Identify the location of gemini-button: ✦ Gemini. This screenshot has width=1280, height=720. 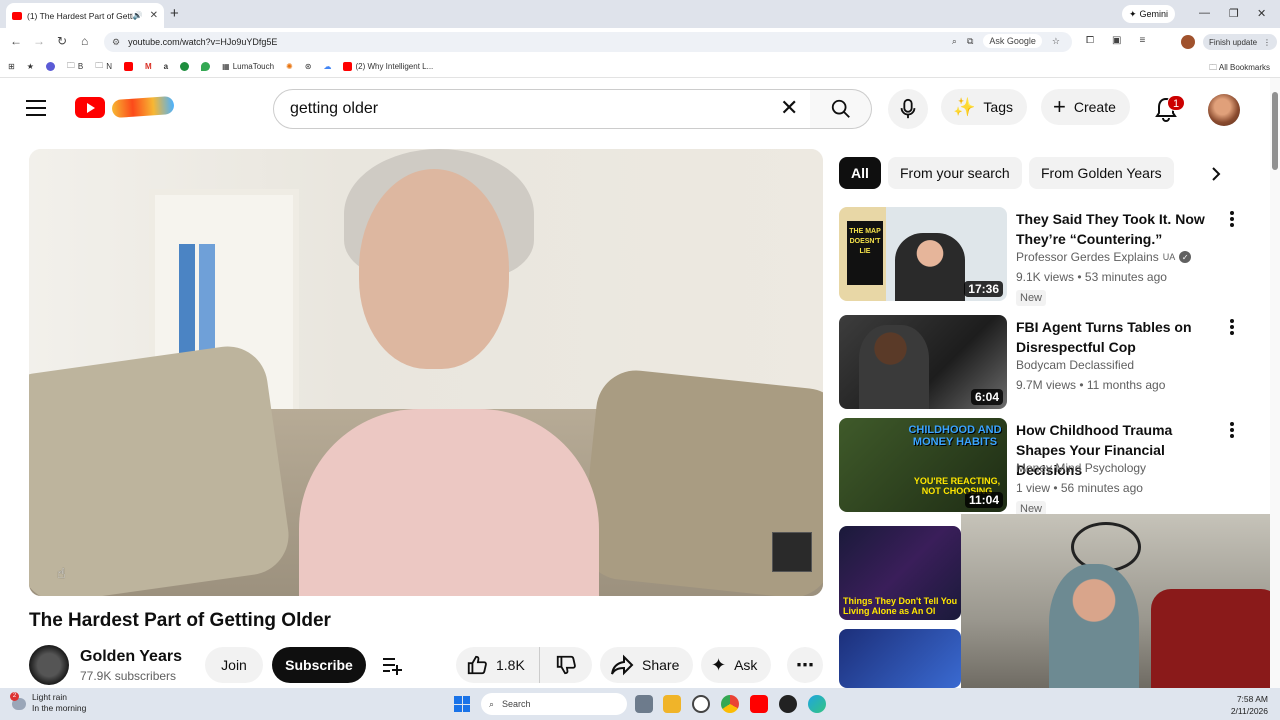
(1149, 14).